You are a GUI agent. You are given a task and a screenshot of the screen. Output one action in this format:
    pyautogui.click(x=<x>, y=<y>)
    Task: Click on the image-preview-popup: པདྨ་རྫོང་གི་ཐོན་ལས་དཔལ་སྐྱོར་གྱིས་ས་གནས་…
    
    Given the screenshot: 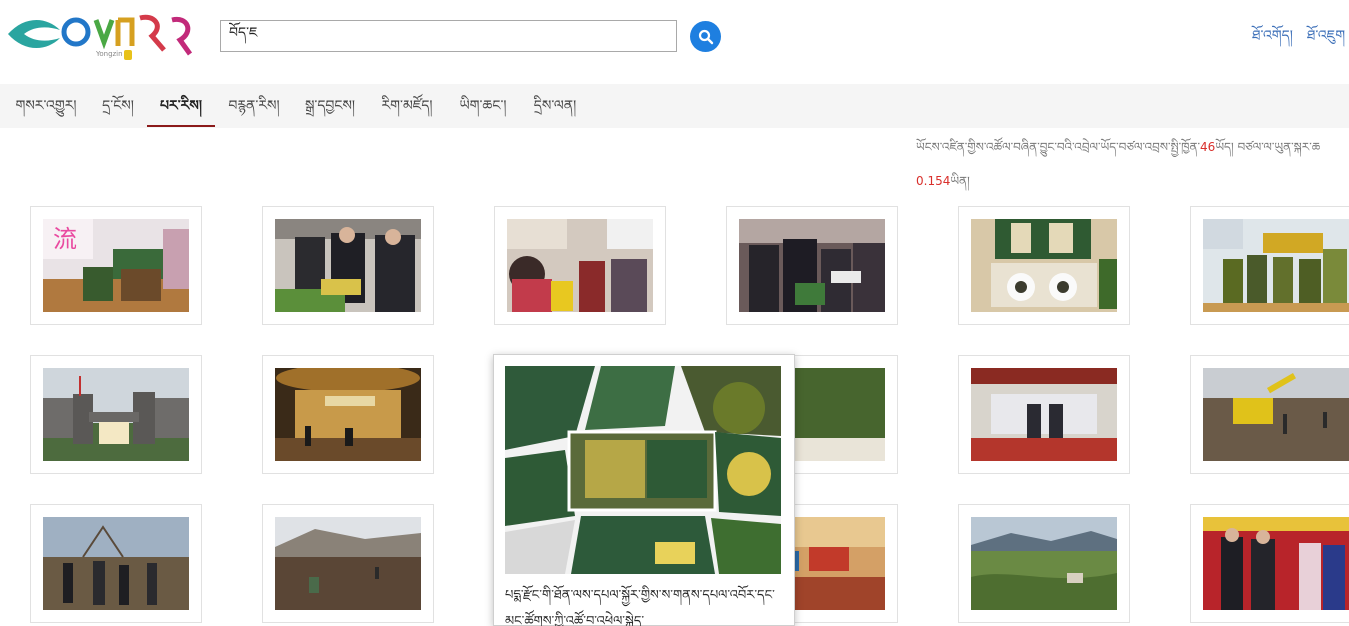 What is the action you would take?
    pyautogui.click(x=644, y=490)
    